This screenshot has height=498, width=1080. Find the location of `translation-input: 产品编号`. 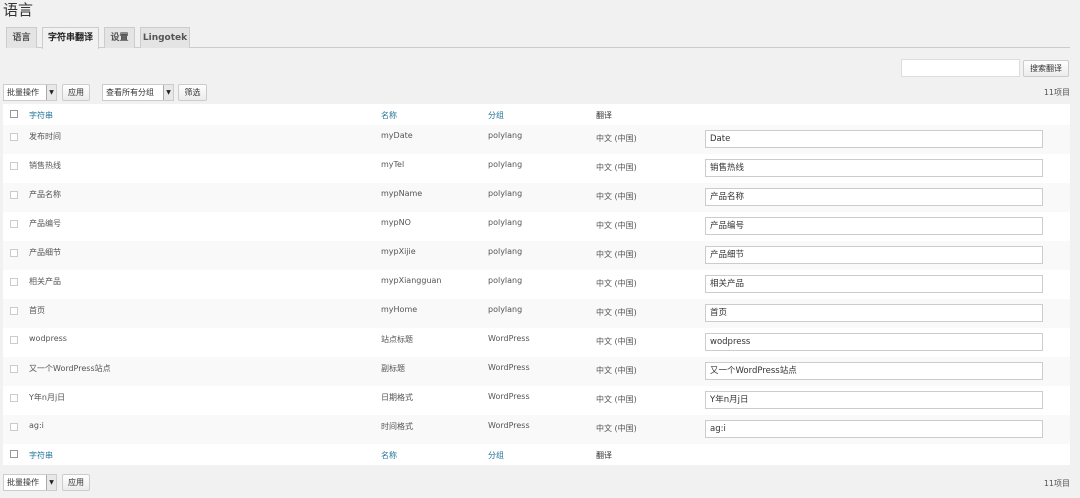

translation-input: 产品编号 is located at coordinates (874, 226).